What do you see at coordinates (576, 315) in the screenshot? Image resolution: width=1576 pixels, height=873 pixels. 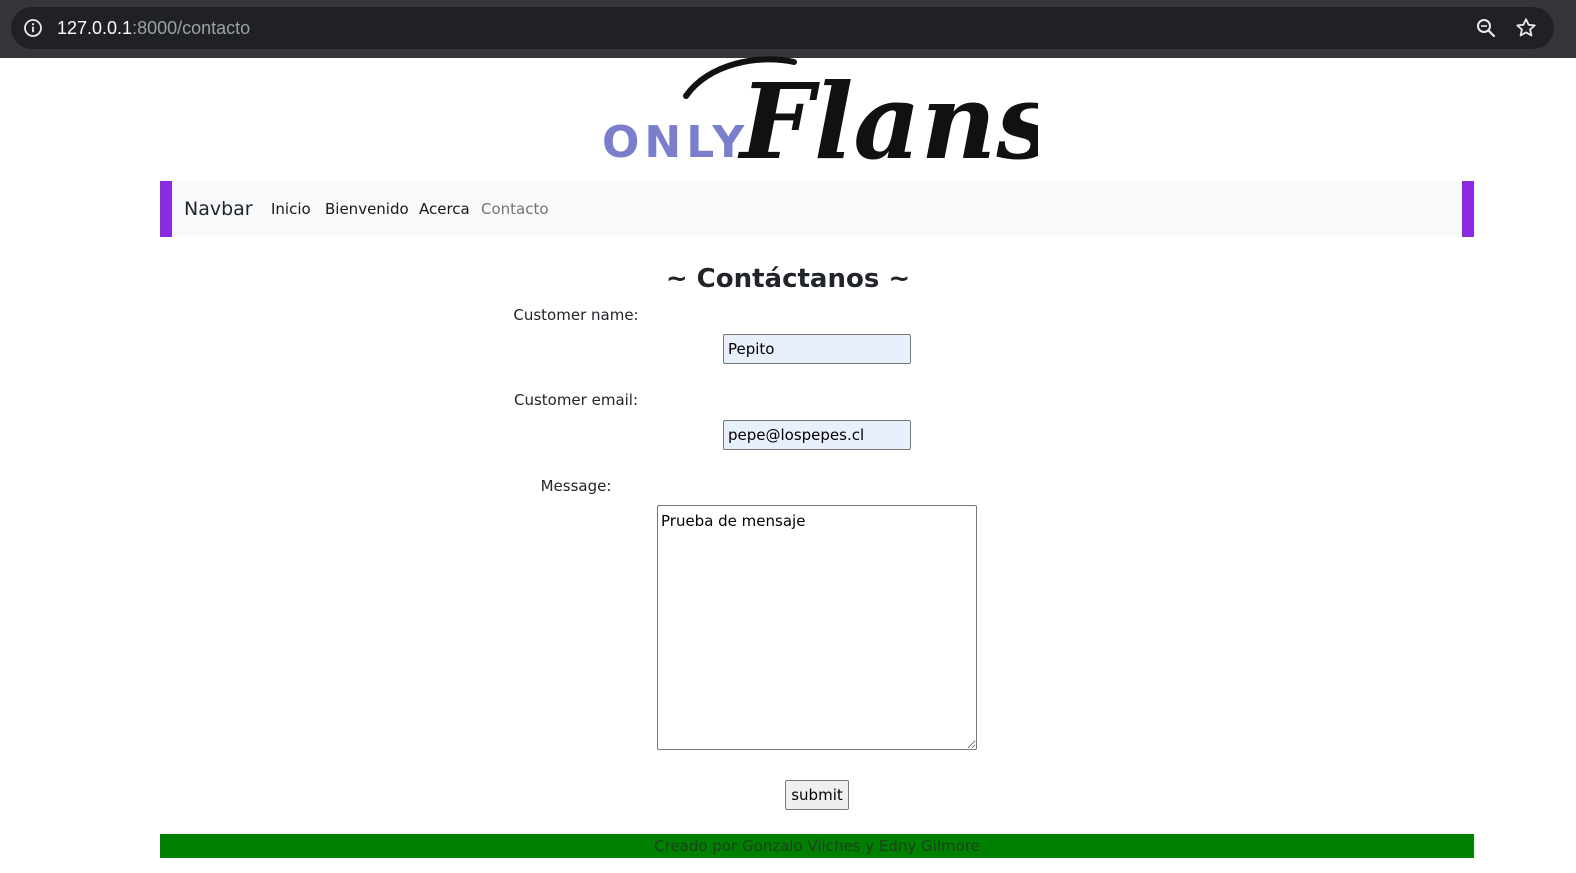 I see `customer-name-label: Customer name:` at bounding box center [576, 315].